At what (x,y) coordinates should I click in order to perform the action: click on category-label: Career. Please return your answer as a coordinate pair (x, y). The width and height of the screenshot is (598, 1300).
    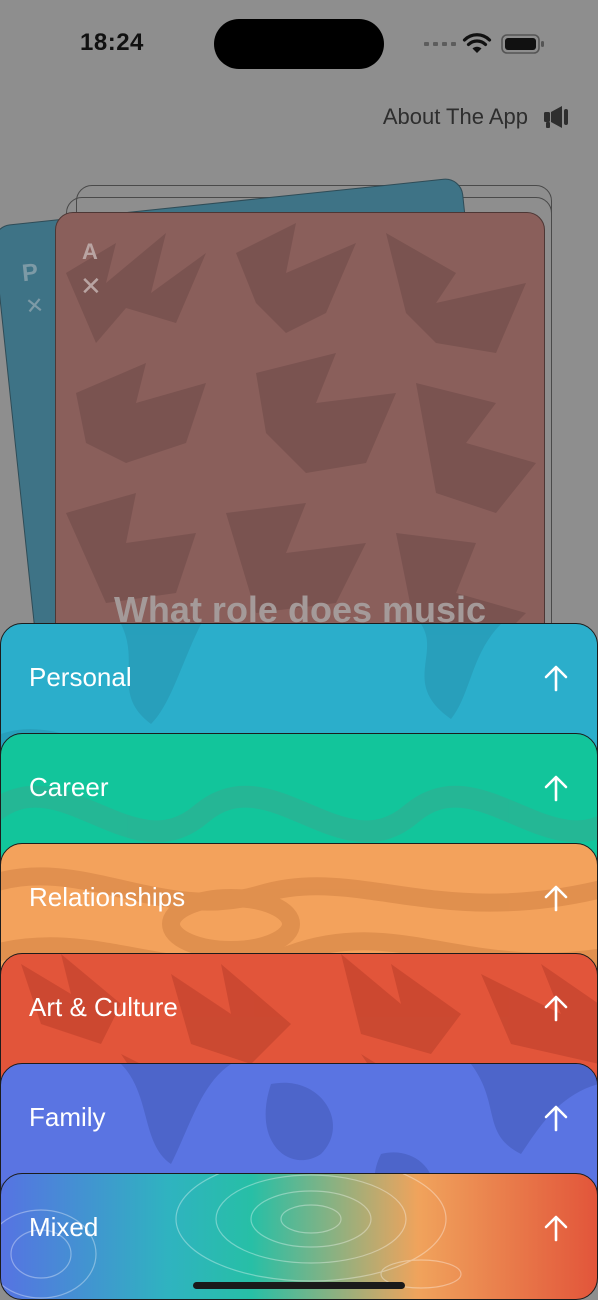
    Looking at the image, I should click on (69, 787).